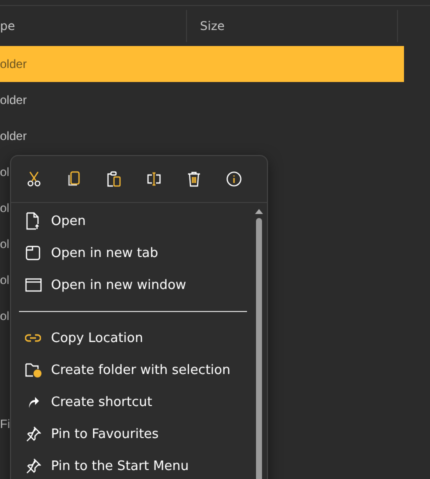 This screenshot has height=479, width=430. I want to click on scrollbar, so click(259, 344).